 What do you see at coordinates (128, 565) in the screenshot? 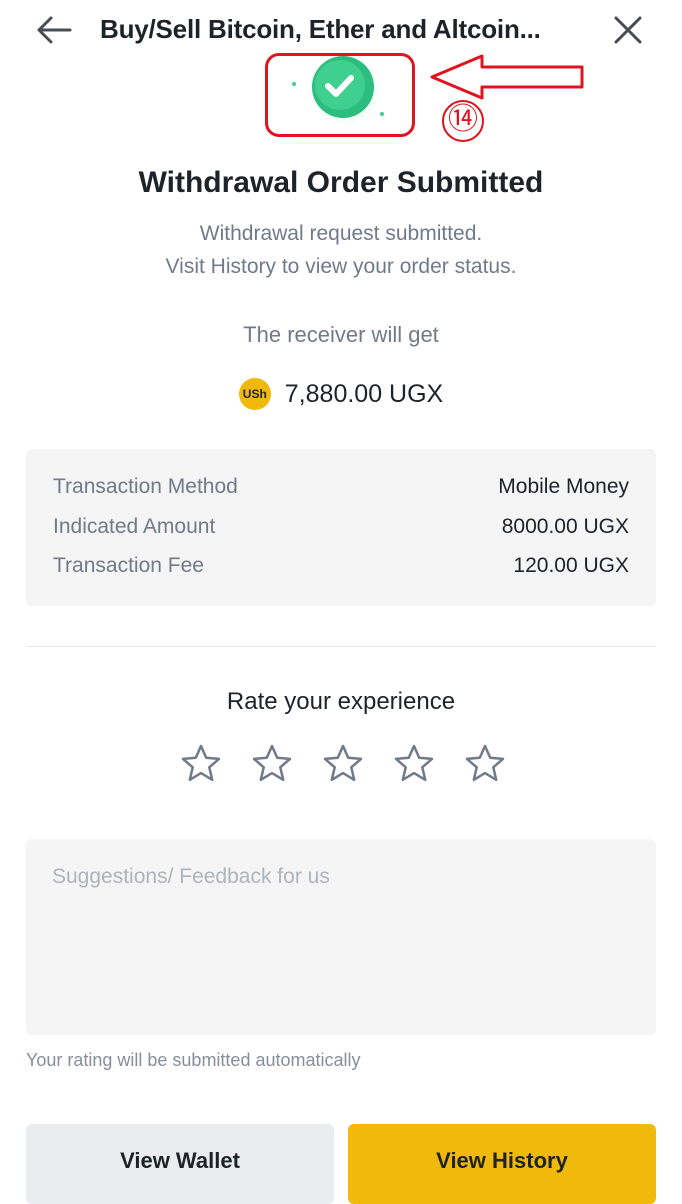
I see `detail-label: Transaction Fee` at bounding box center [128, 565].